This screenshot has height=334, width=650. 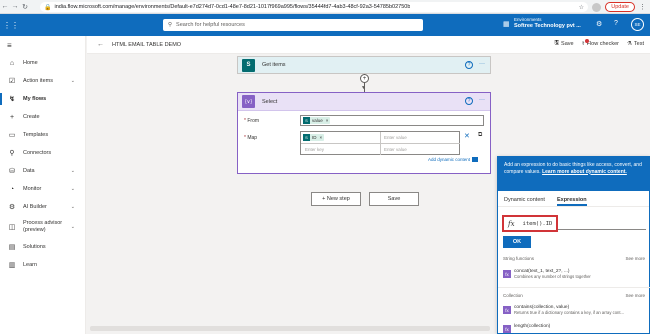 What do you see at coordinates (364, 102) in the screenshot?
I see `select-header: {∨} Select ? ···` at bounding box center [364, 102].